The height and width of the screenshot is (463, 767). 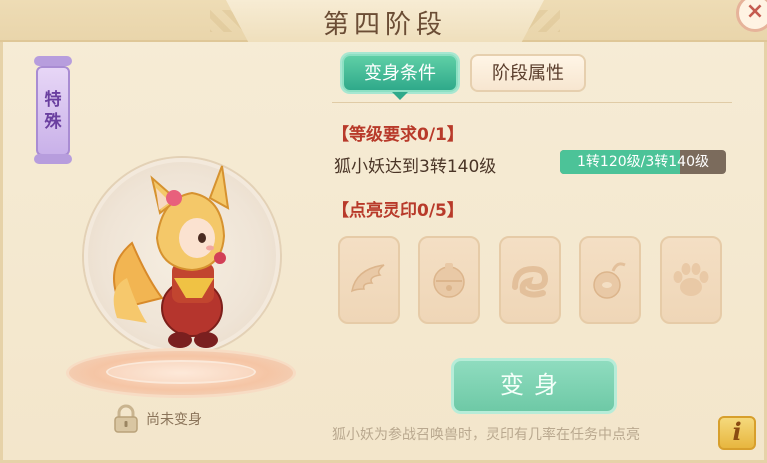 I want to click on level-progress-text: 1转120级/3转140级, so click(x=643, y=162).